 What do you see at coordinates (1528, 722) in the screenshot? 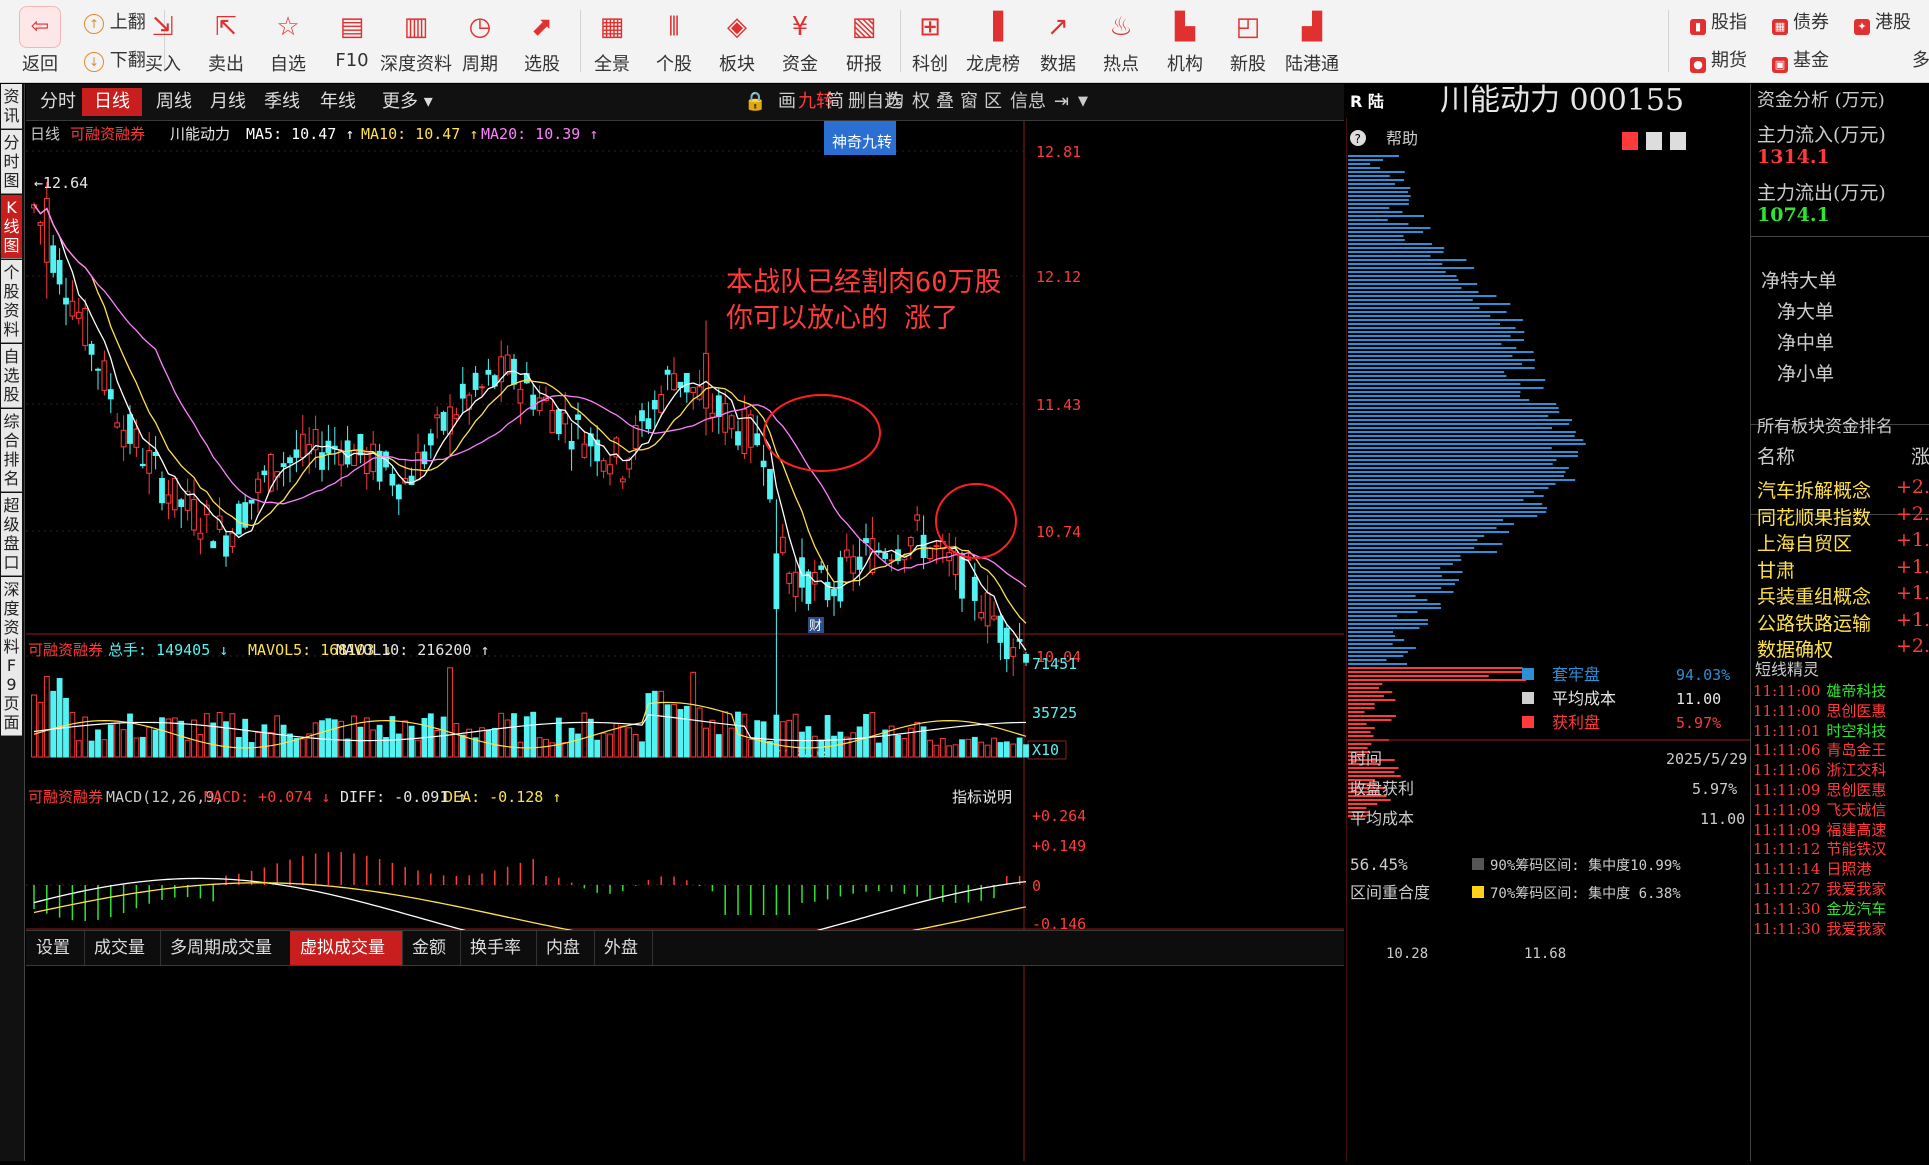
I see `legend-swatch` at bounding box center [1528, 722].